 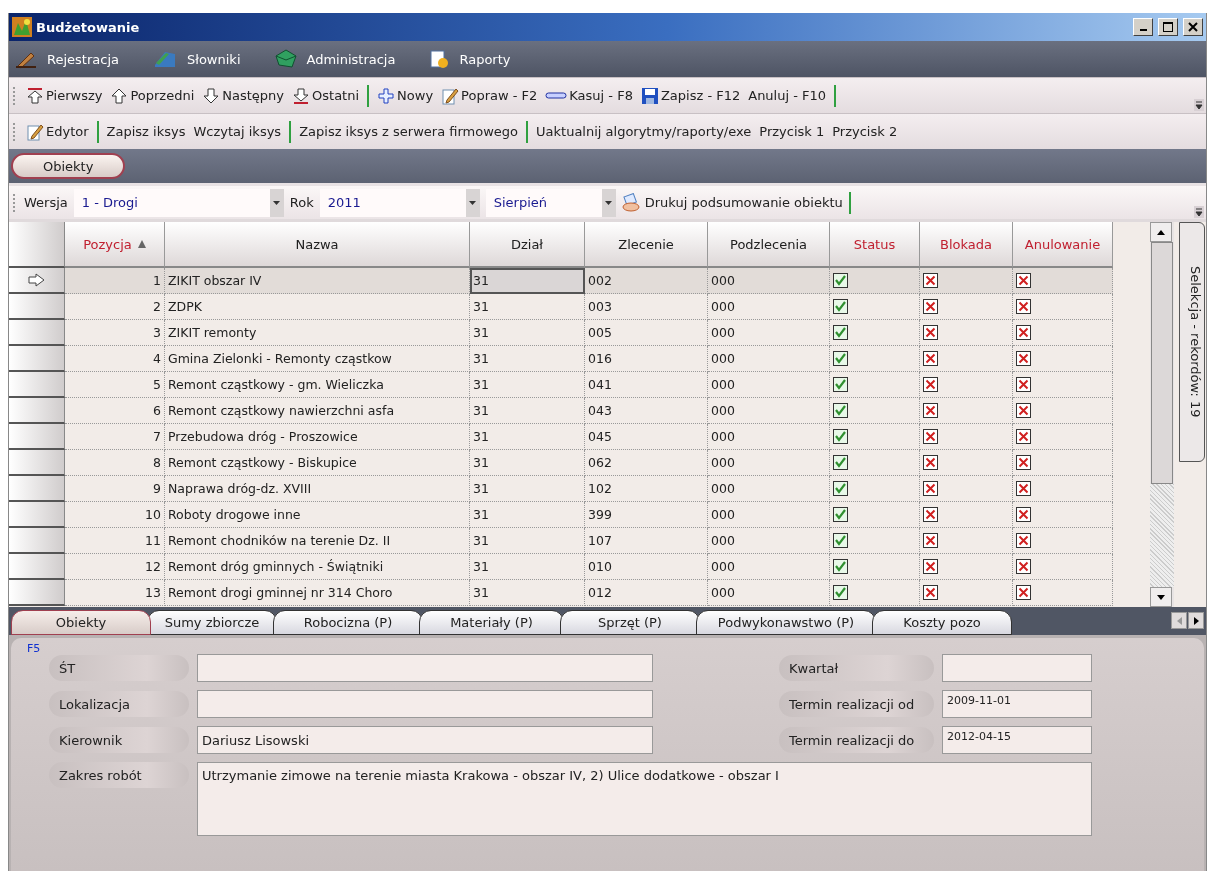 What do you see at coordinates (146, 131) in the screenshot?
I see `toolbar-button: Zapisz iksys` at bounding box center [146, 131].